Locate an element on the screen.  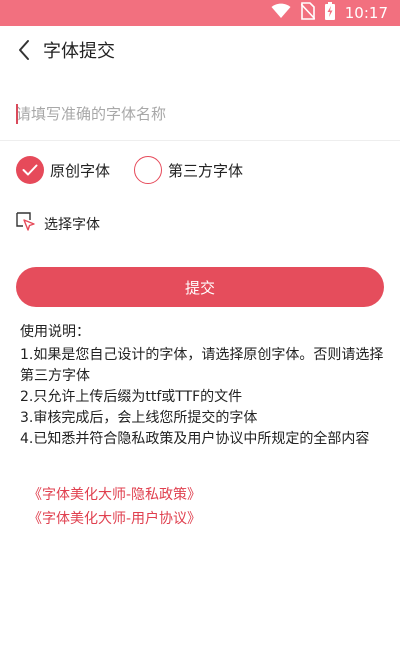
radio-unchecked-icon is located at coordinates (148, 170).